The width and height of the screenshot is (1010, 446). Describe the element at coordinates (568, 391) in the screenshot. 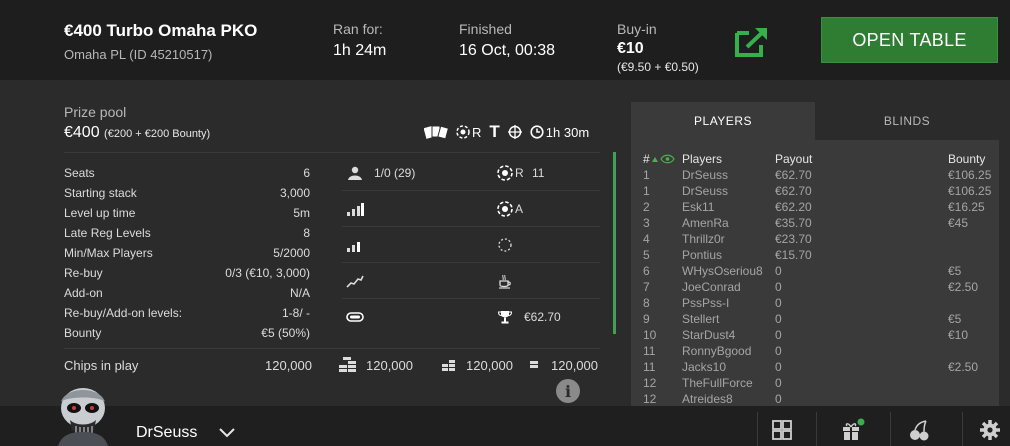

I see `info-icon: i` at that location.